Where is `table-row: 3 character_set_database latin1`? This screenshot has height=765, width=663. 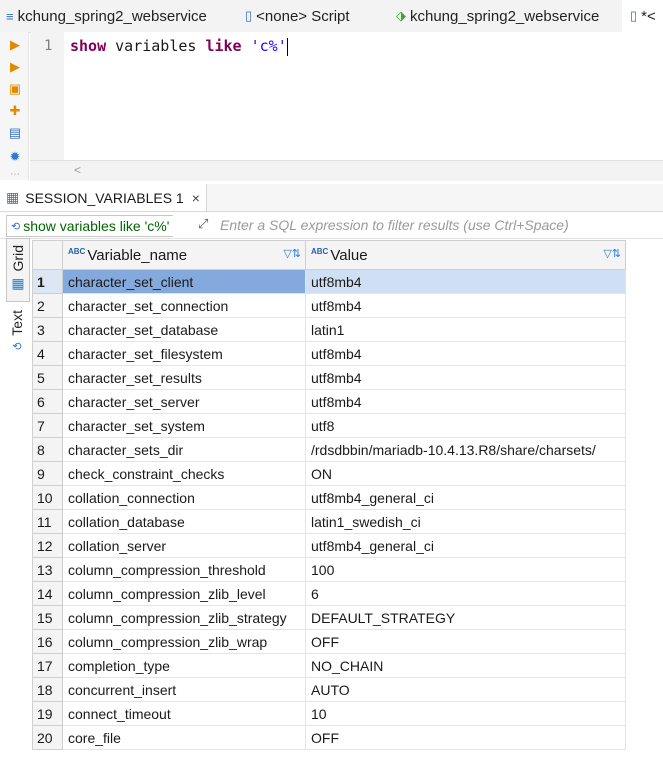 table-row: 3 character_set_database latin1 is located at coordinates (329, 329).